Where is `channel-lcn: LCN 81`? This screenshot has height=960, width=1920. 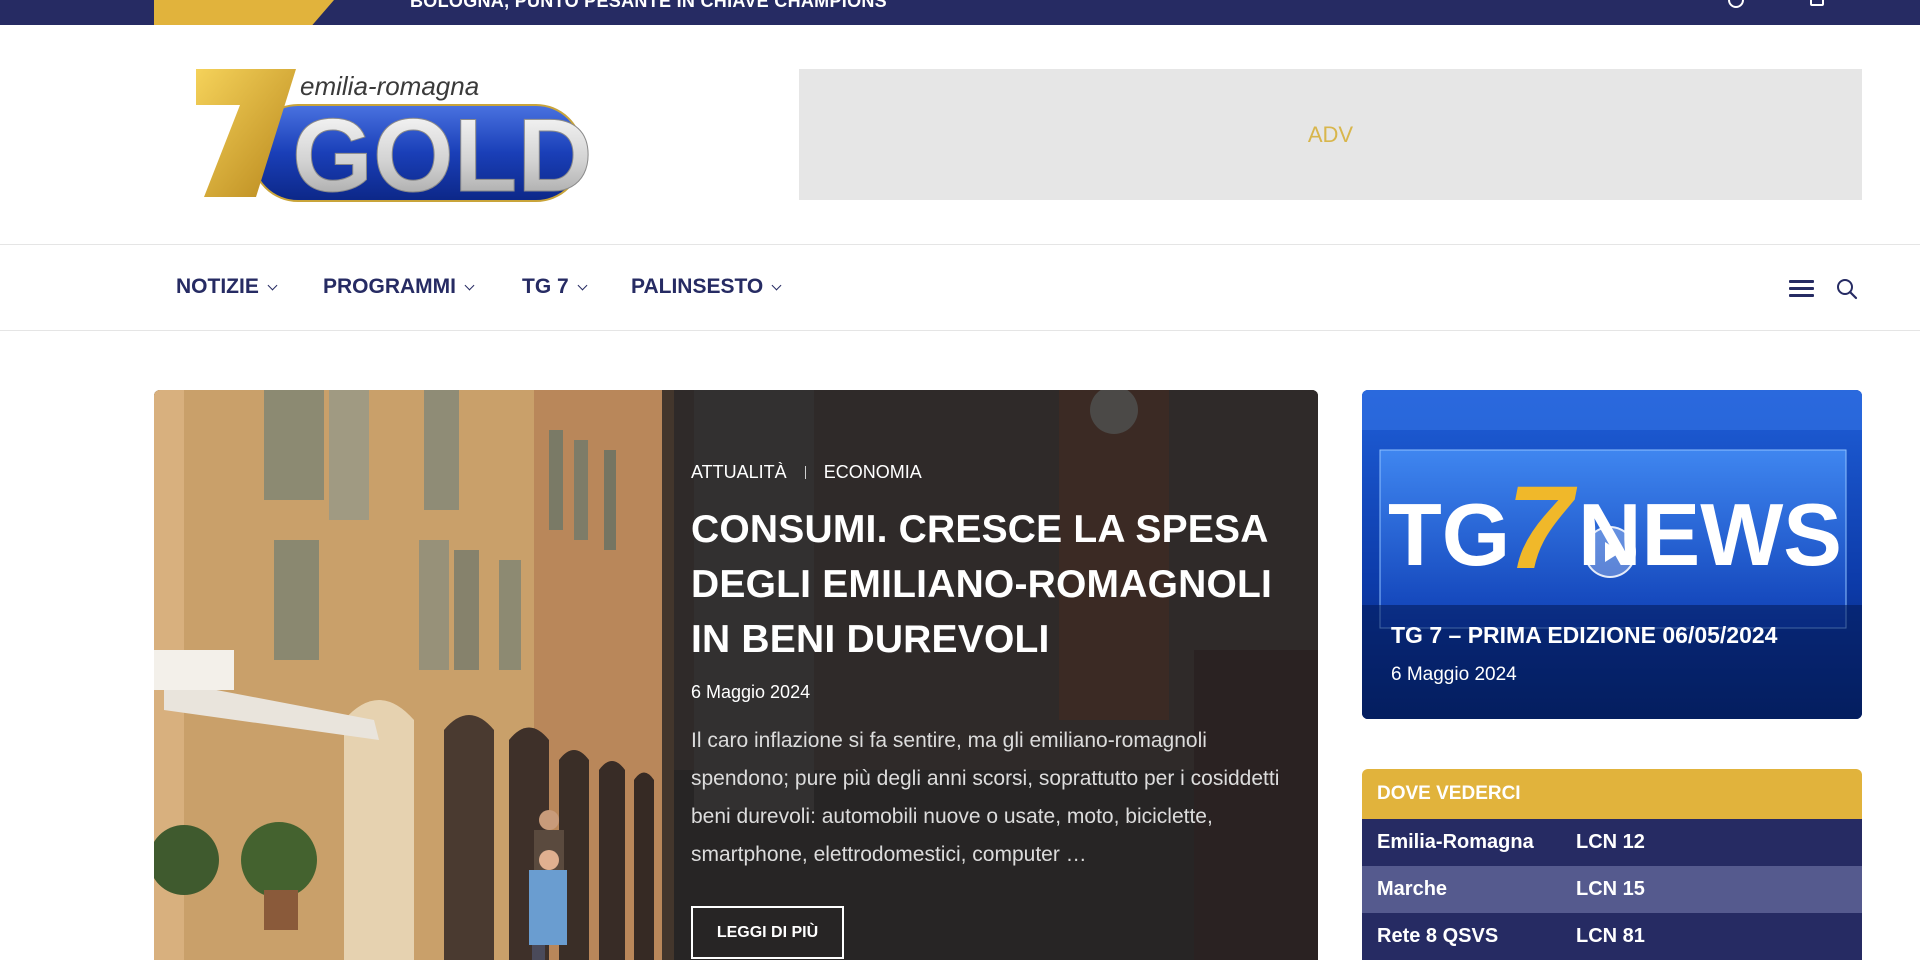 channel-lcn: LCN 81 is located at coordinates (1610, 936).